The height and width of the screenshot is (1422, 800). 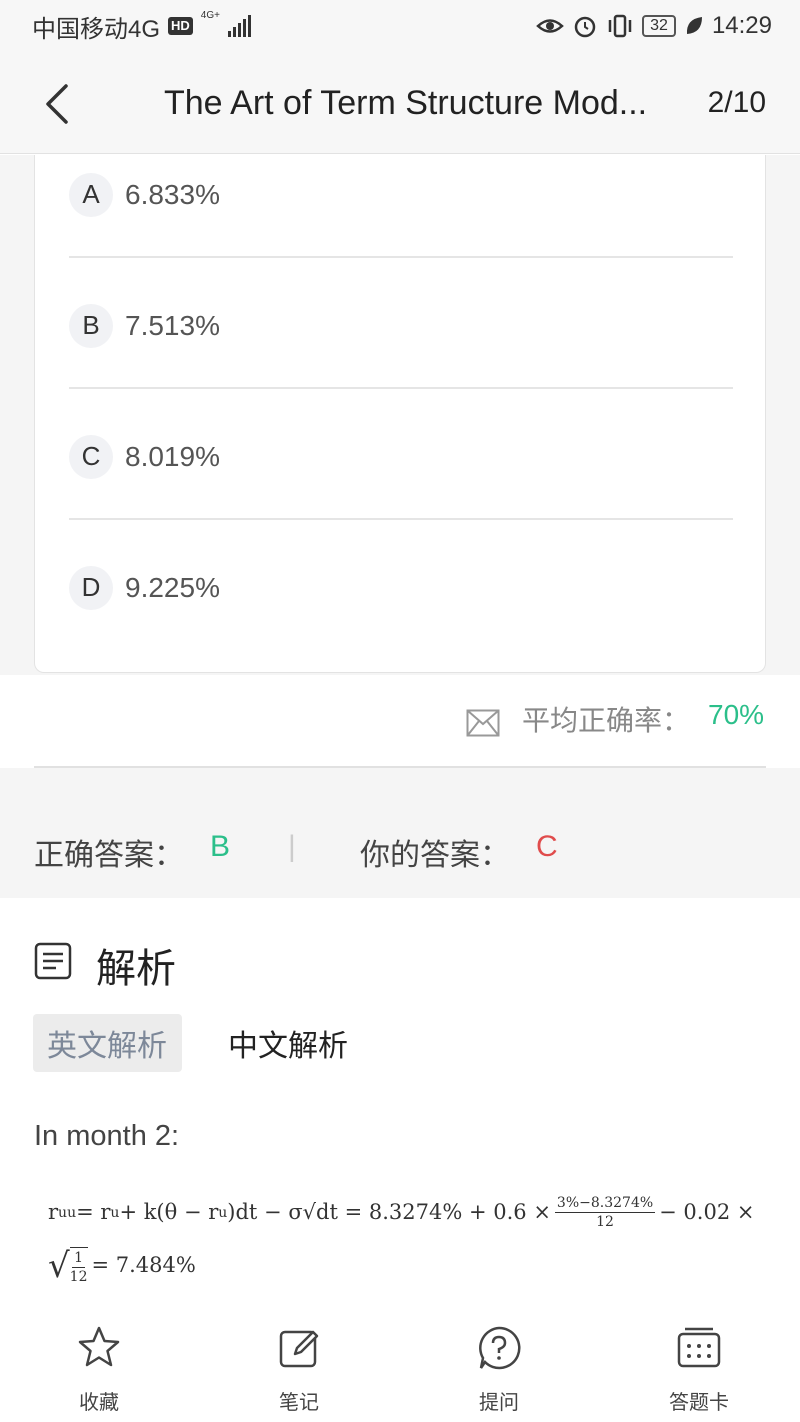 What do you see at coordinates (288, 1043) in the screenshot?
I see `tab-chinese-analysis: 中文解析` at bounding box center [288, 1043].